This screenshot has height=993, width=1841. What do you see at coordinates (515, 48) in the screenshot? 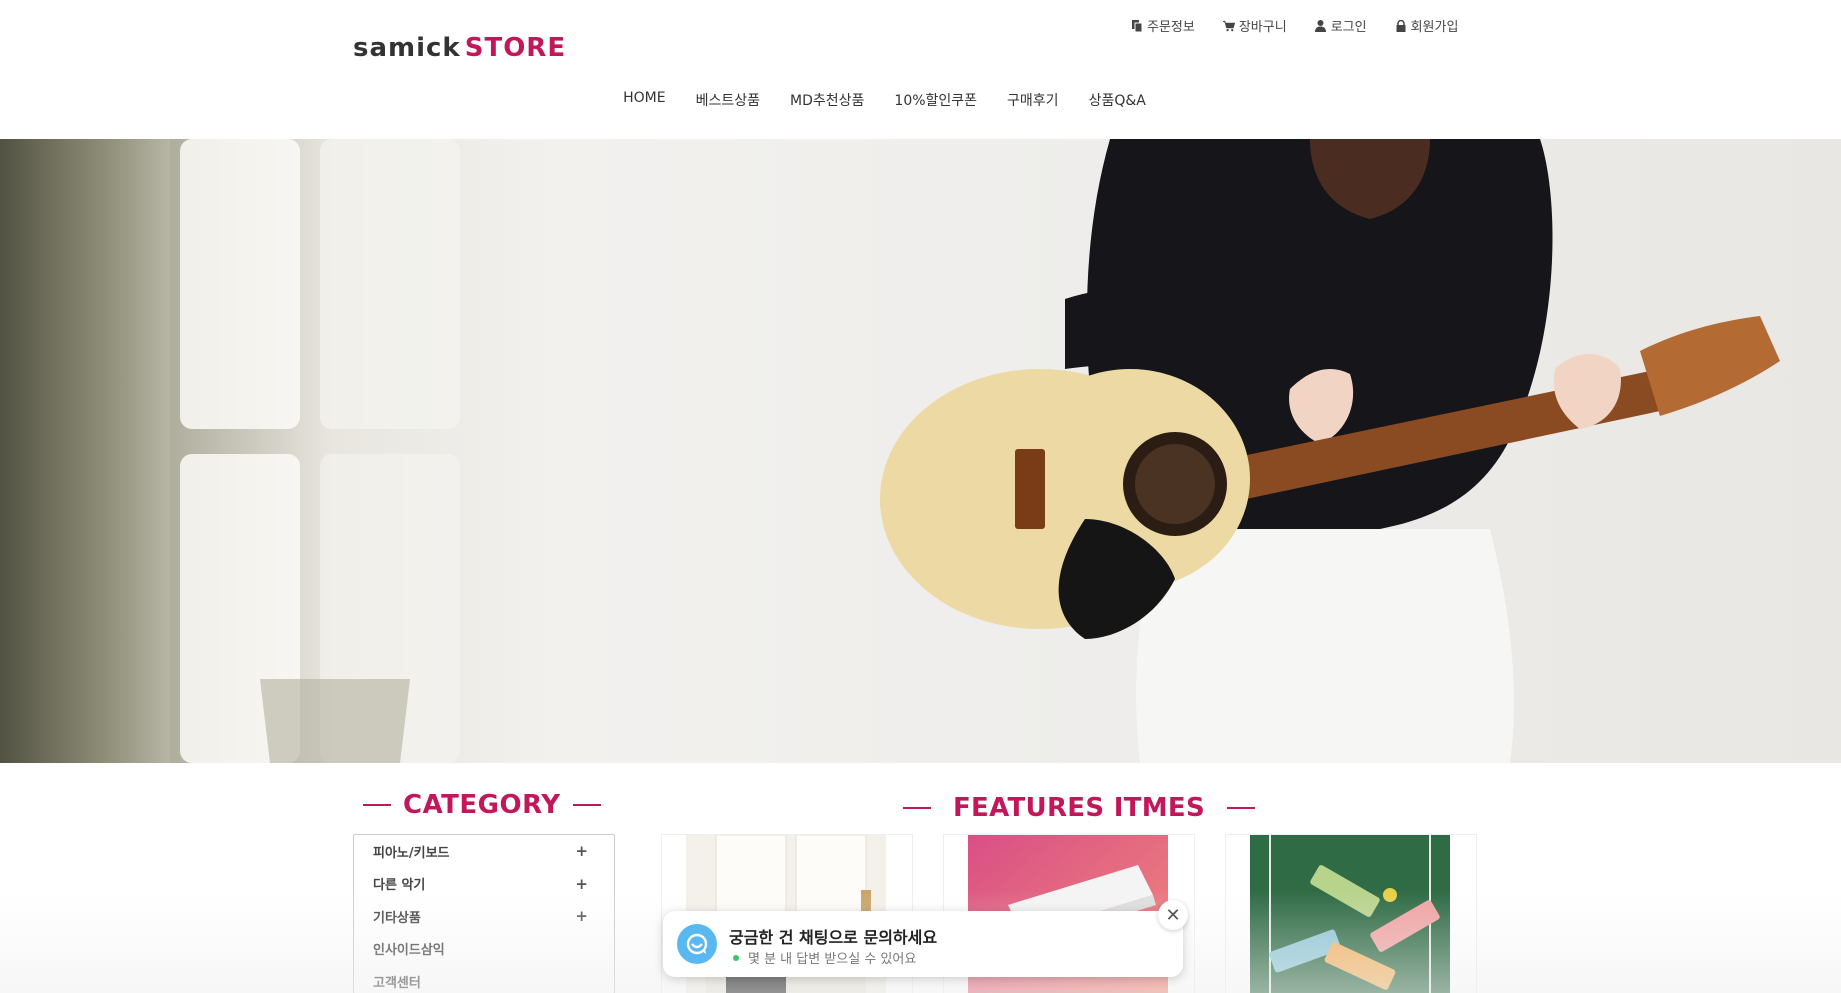
I see `logo-store-text: STORE` at bounding box center [515, 48].